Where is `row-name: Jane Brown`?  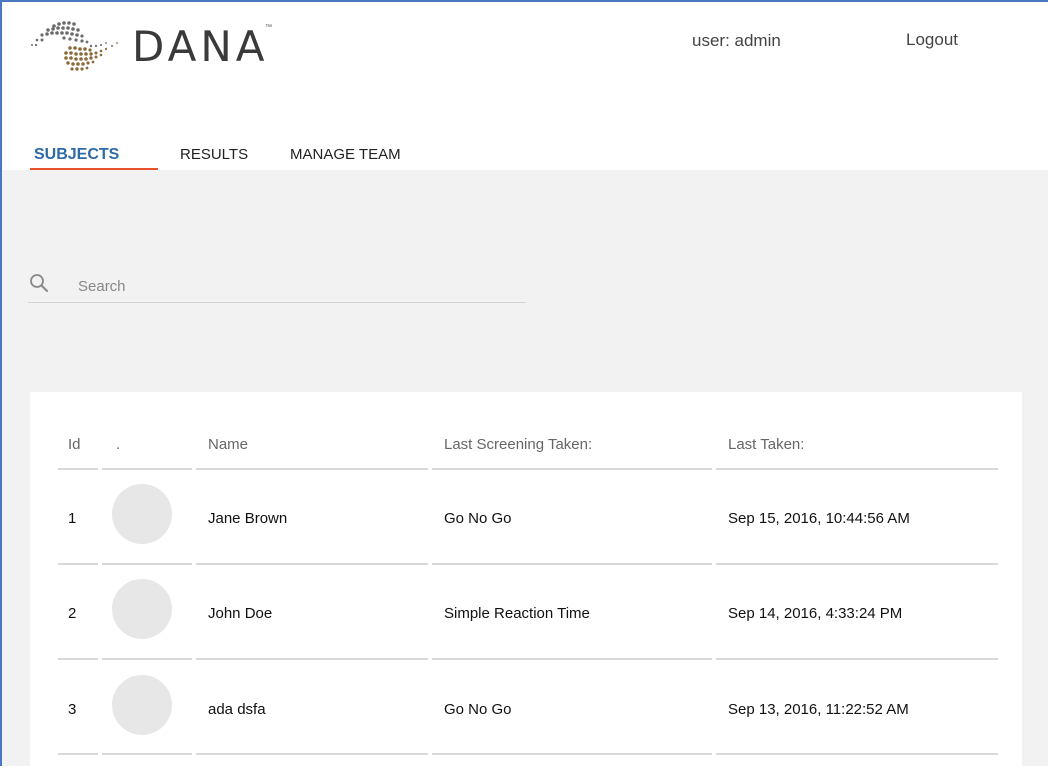 row-name: Jane Brown is located at coordinates (248, 518).